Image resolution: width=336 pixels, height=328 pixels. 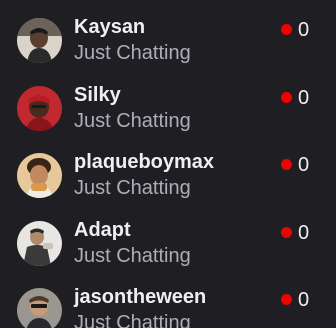 I want to click on channel-name: plaqueboymax, so click(x=144, y=162).